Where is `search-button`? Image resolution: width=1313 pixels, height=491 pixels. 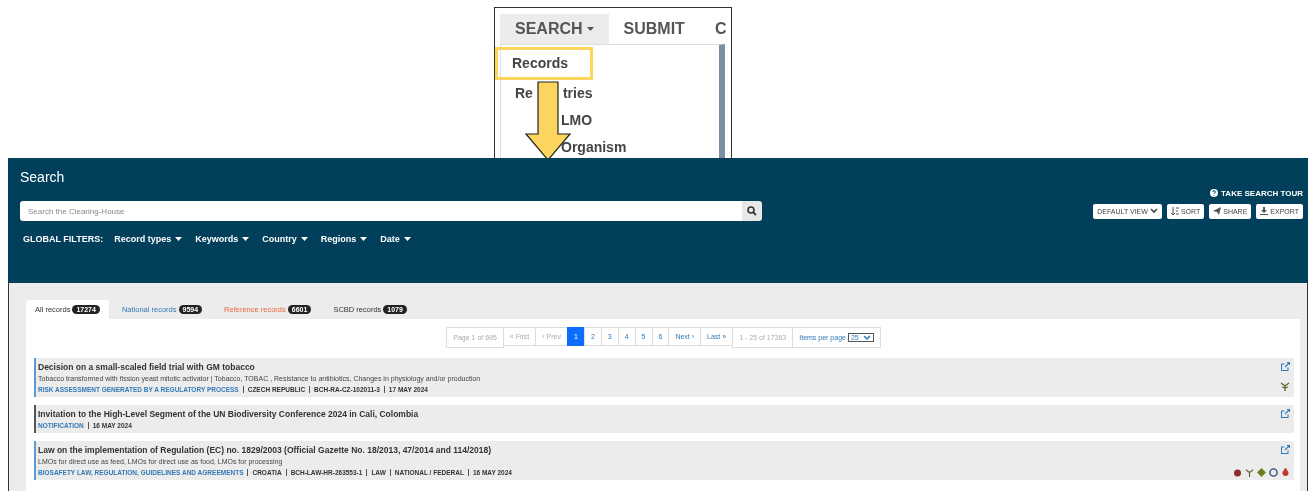 search-button is located at coordinates (752, 211).